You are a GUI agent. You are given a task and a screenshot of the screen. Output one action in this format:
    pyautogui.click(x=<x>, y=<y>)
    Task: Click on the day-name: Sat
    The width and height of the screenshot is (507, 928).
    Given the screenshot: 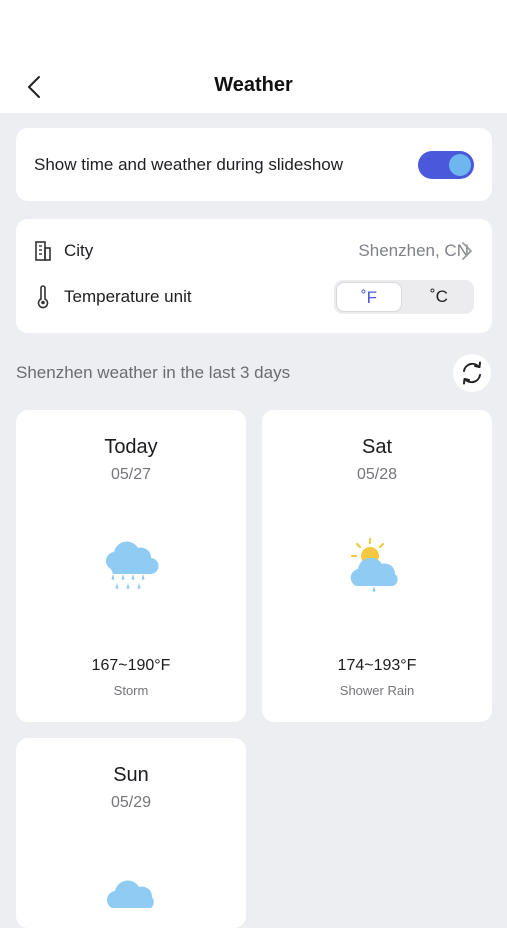 What is the action you would take?
    pyautogui.click(x=377, y=447)
    